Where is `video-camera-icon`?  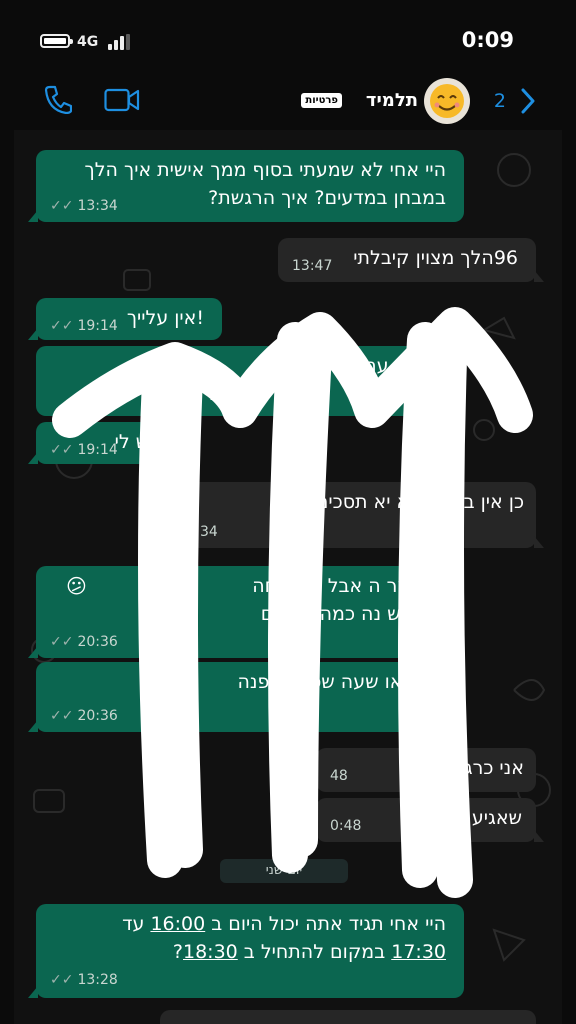 video-camera-icon is located at coordinates (122, 100).